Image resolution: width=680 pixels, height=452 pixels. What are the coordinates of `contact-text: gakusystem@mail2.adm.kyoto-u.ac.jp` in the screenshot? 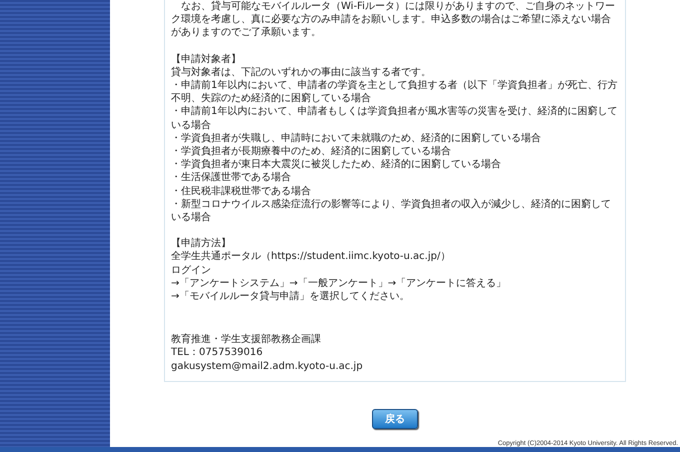 It's located at (267, 366).